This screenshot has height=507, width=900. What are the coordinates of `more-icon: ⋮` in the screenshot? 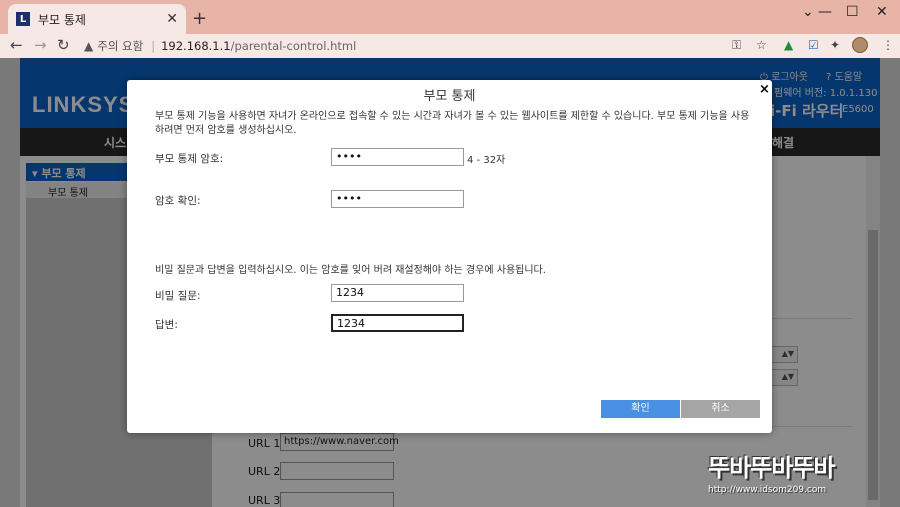 It's located at (888, 45).